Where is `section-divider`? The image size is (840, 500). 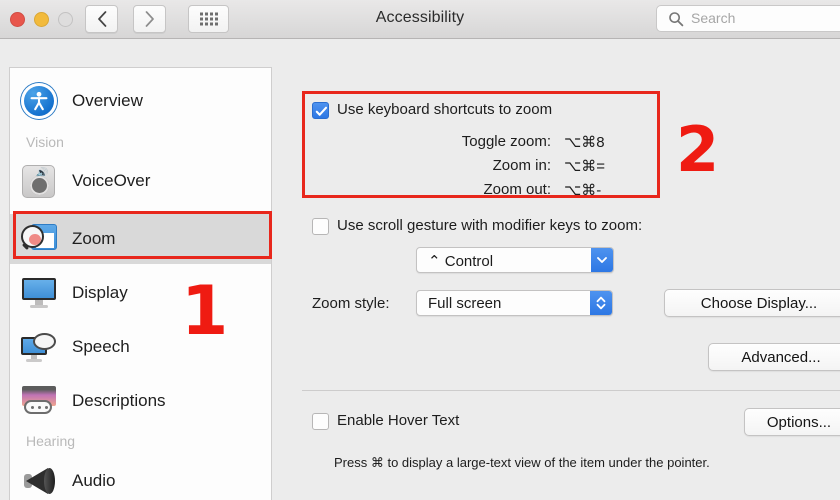
section-divider is located at coordinates (571, 390).